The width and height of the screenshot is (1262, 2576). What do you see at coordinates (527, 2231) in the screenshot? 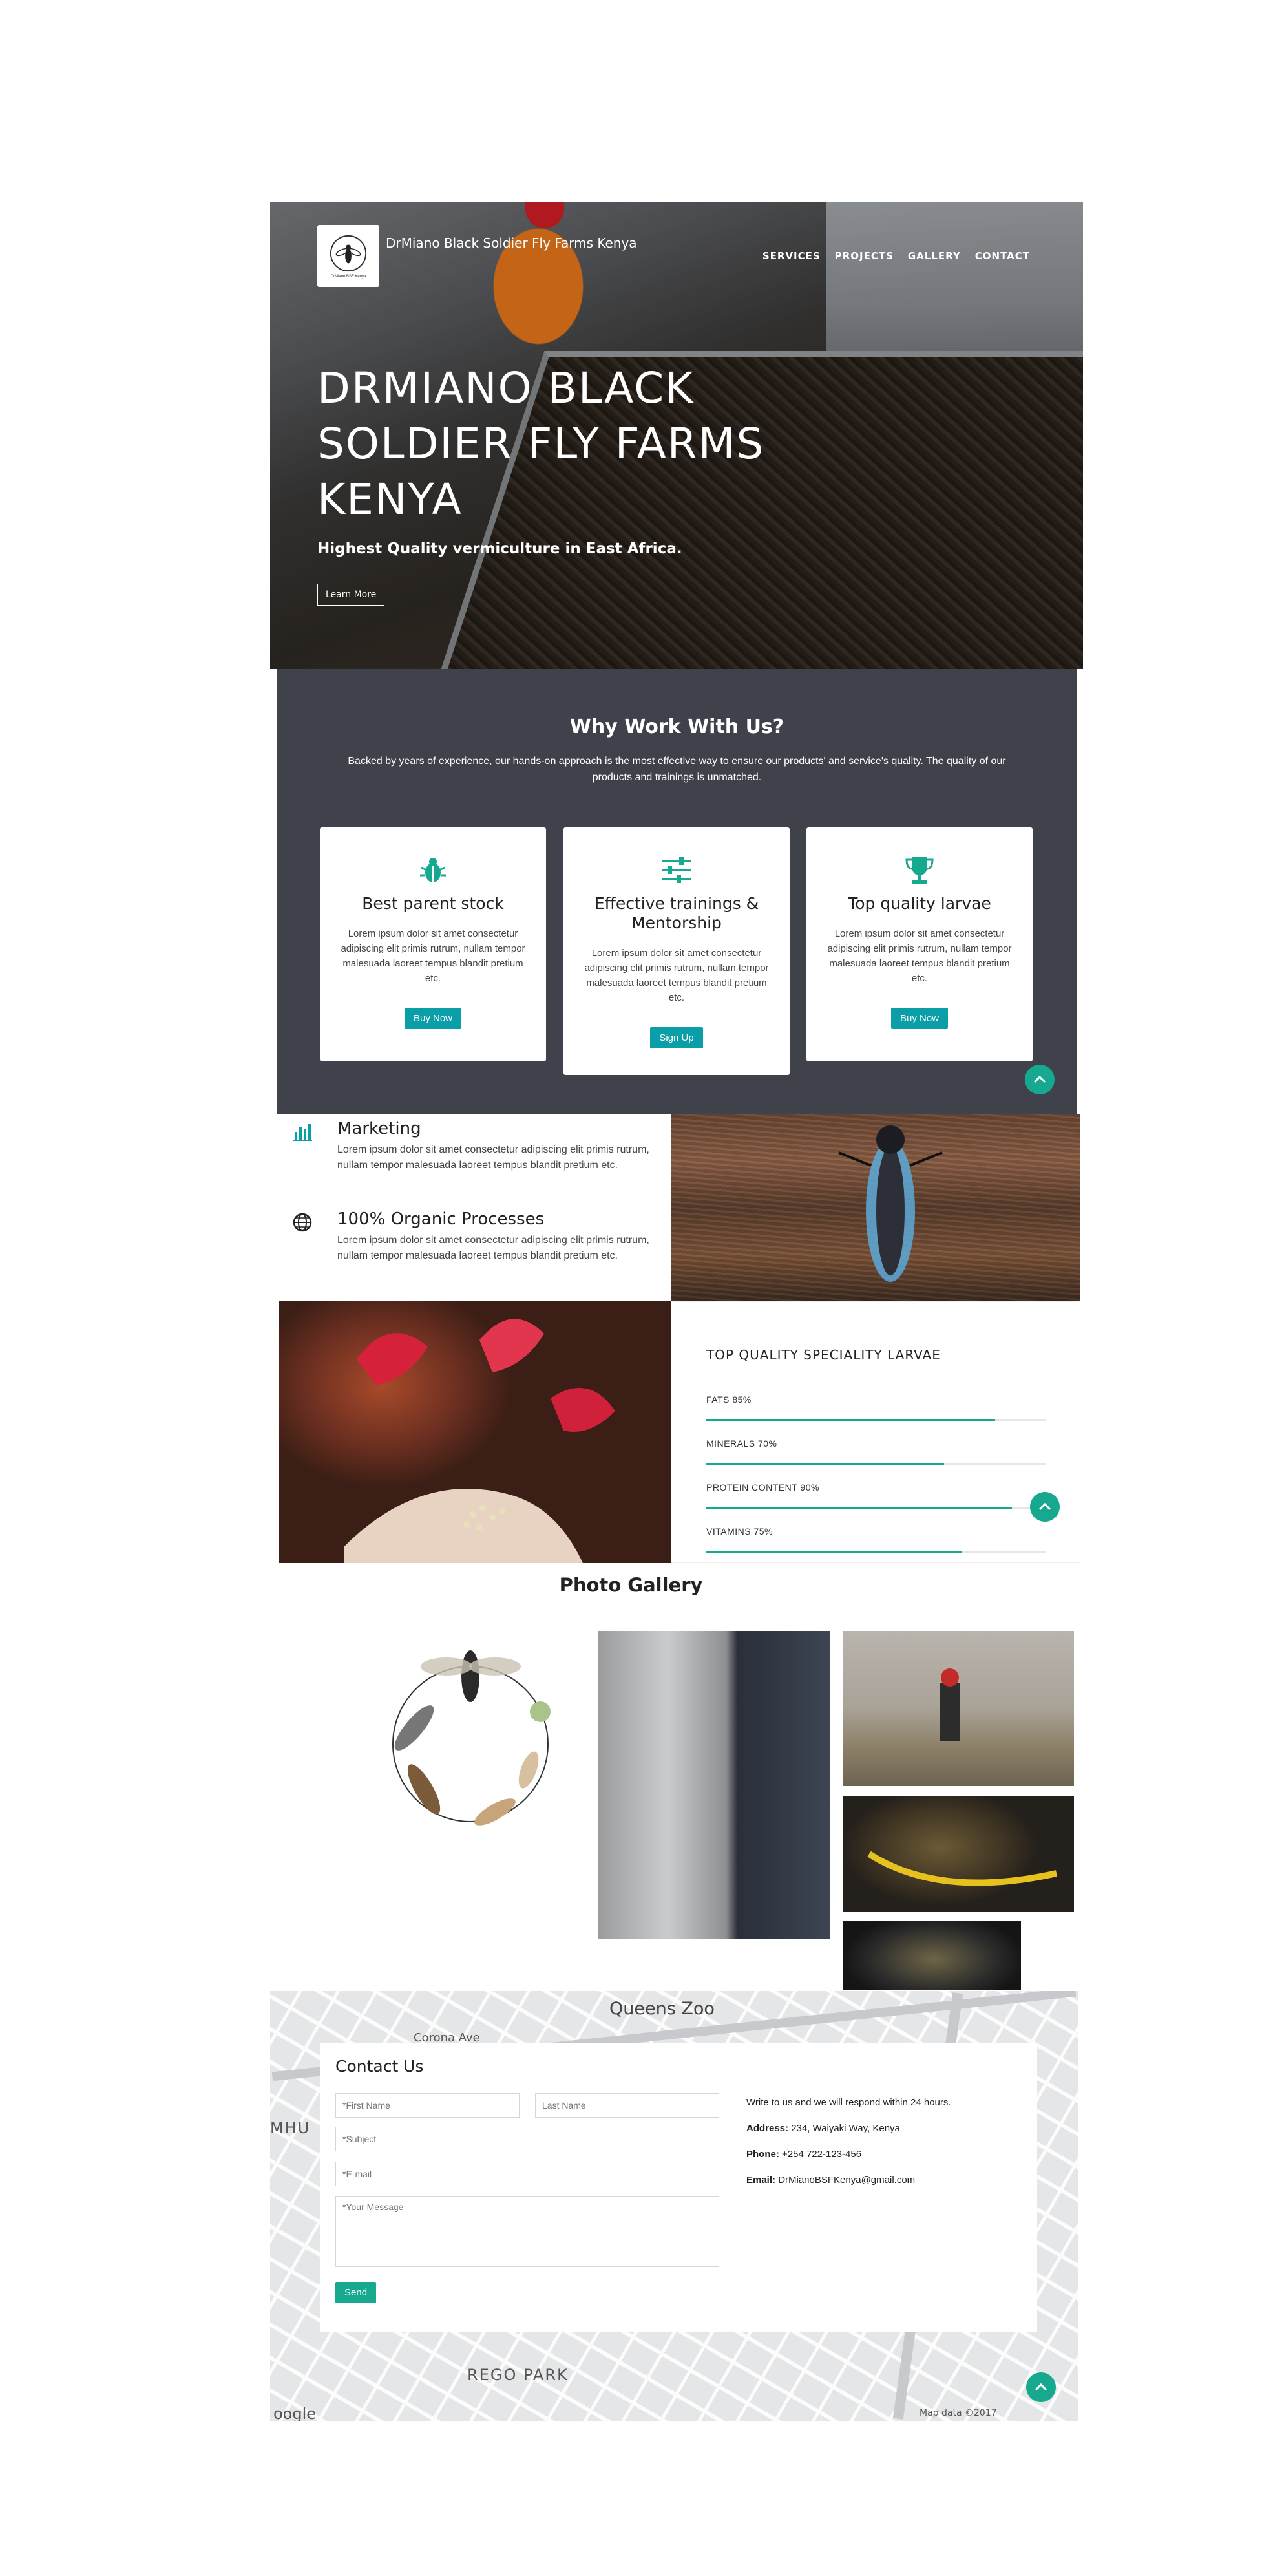
I see `message-field` at bounding box center [527, 2231].